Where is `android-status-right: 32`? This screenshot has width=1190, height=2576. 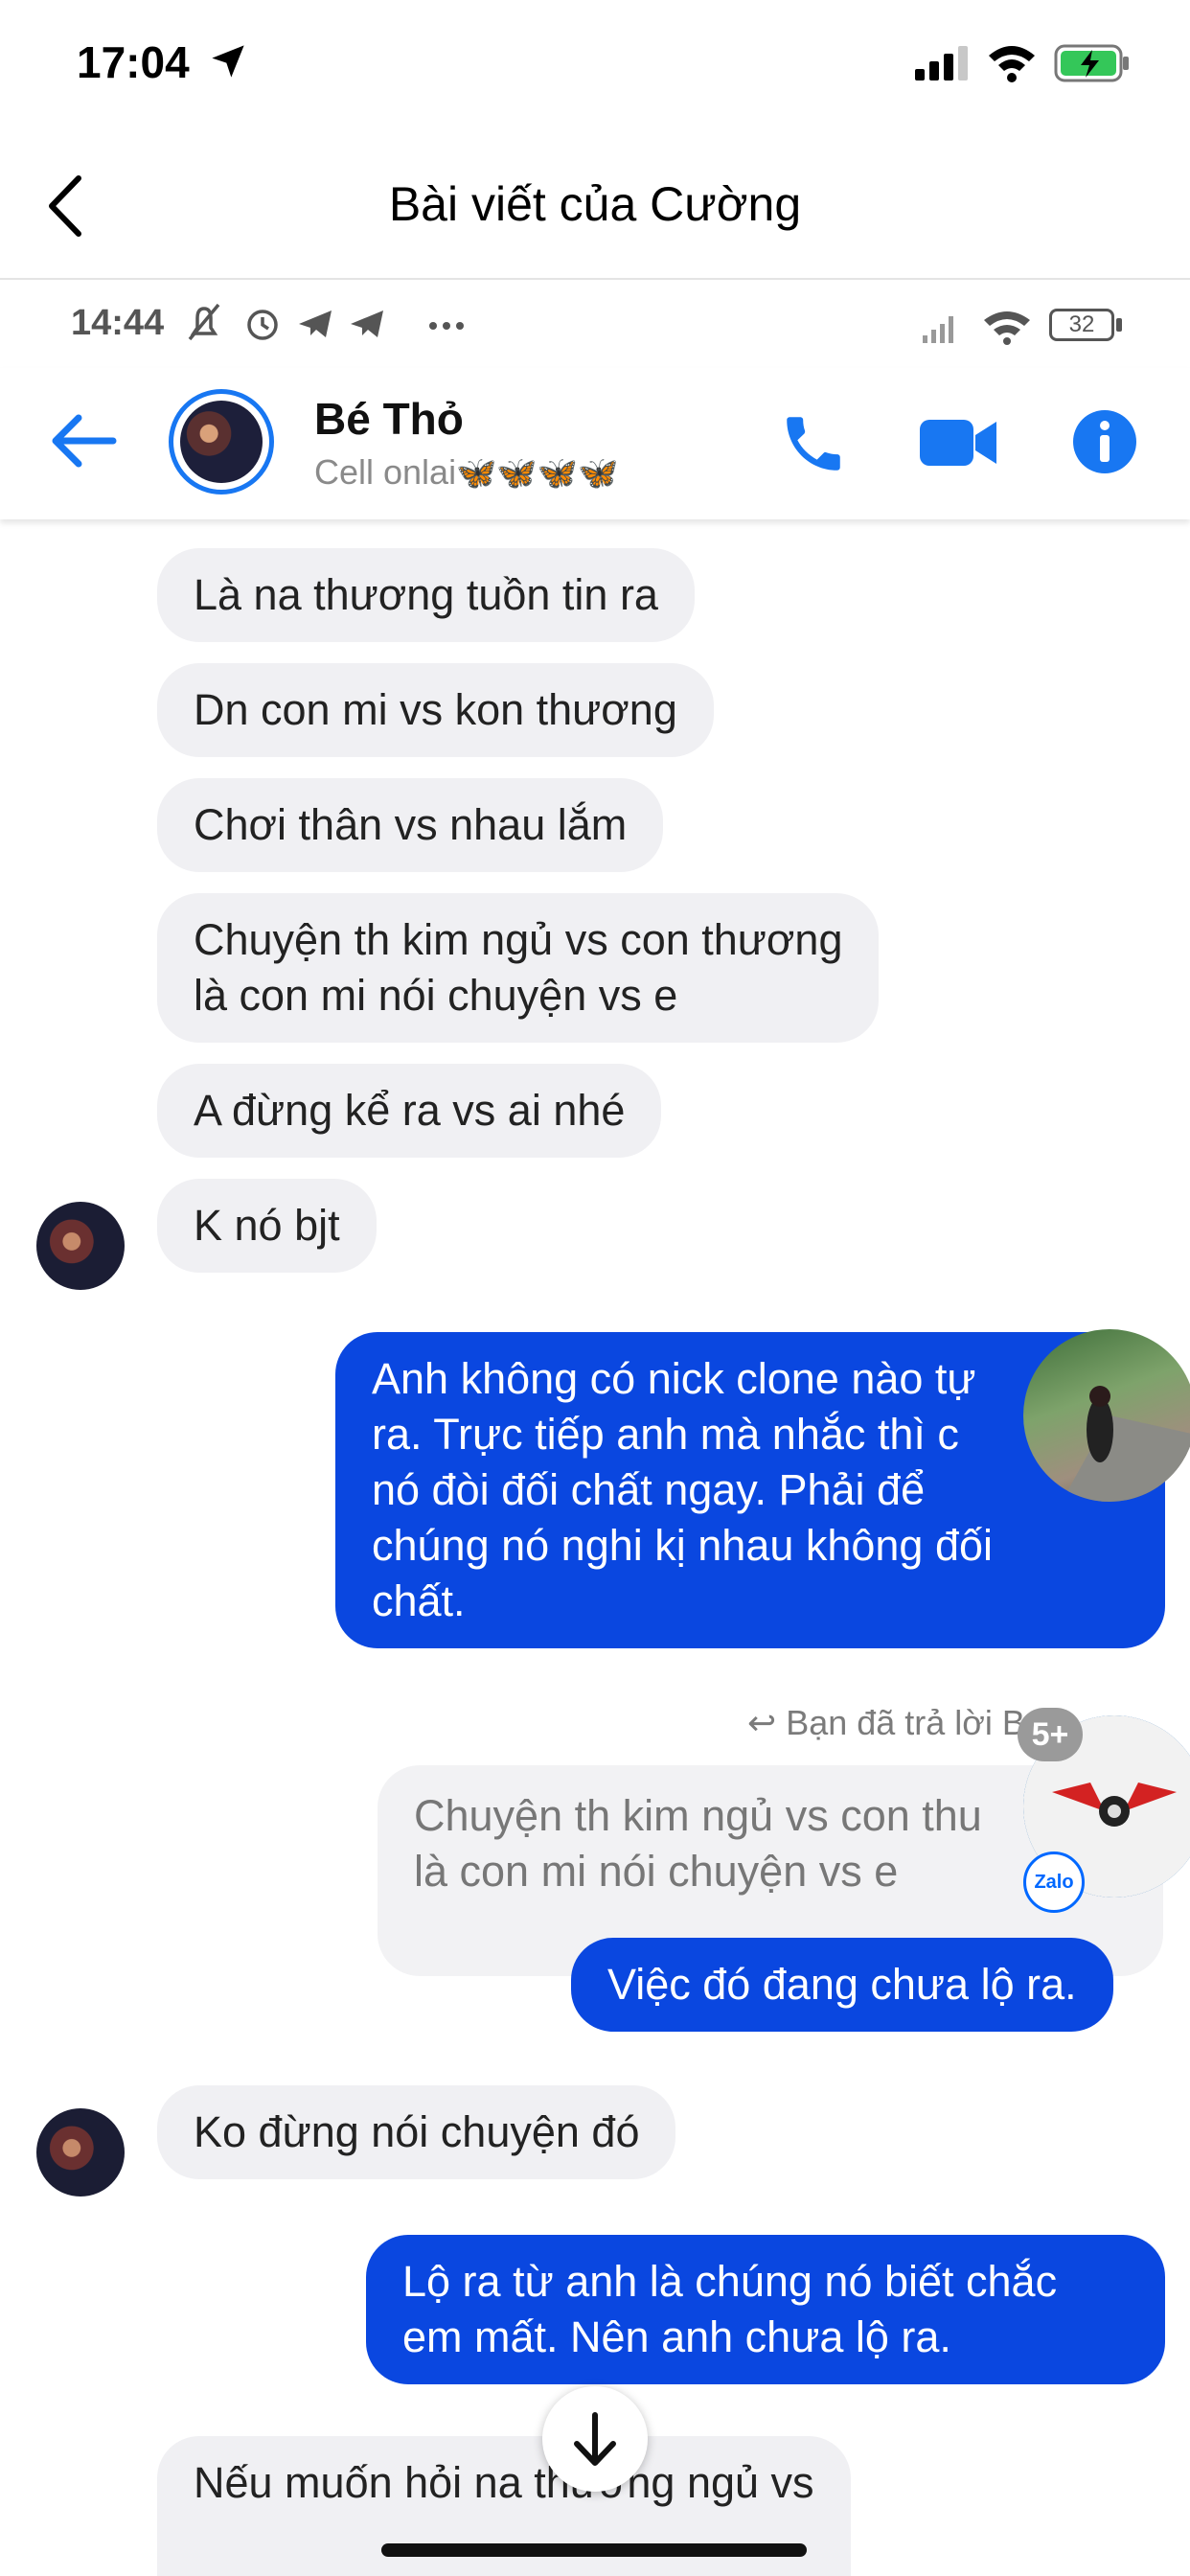
android-status-right: 32 is located at coordinates (1030, 325).